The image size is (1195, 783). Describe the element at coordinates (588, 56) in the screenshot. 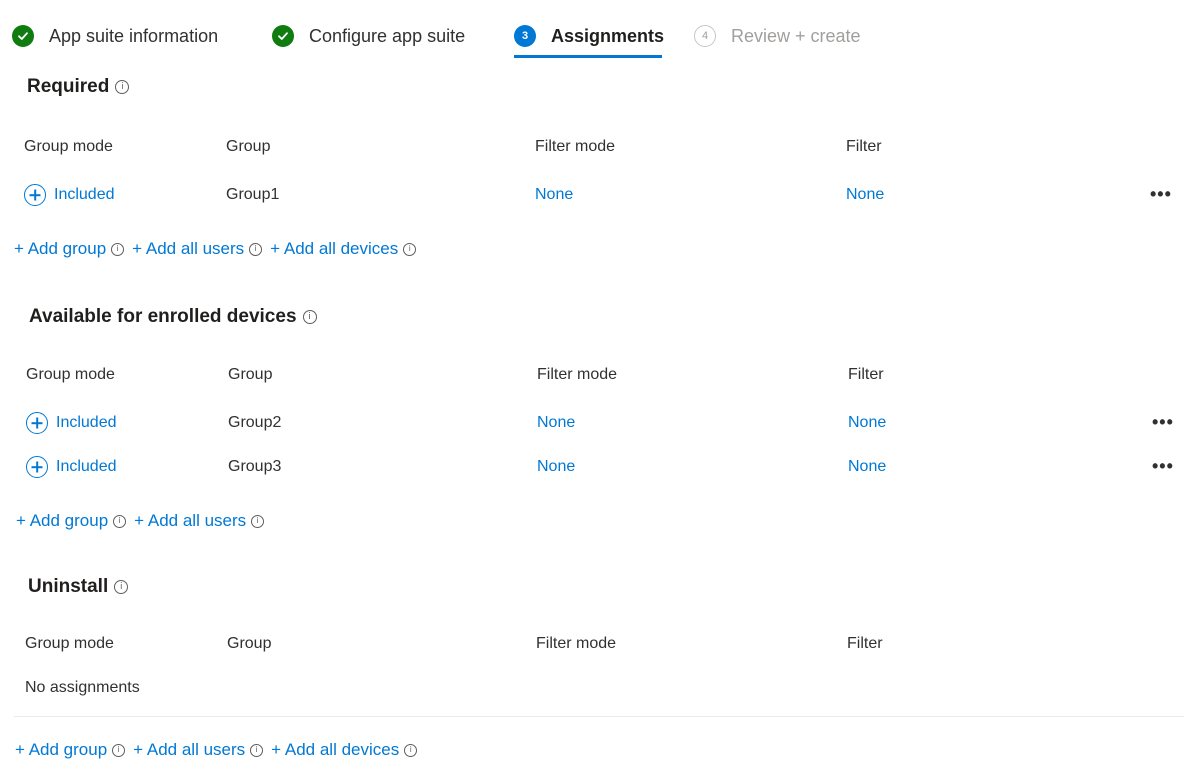

I see `active-step-indicator` at that location.